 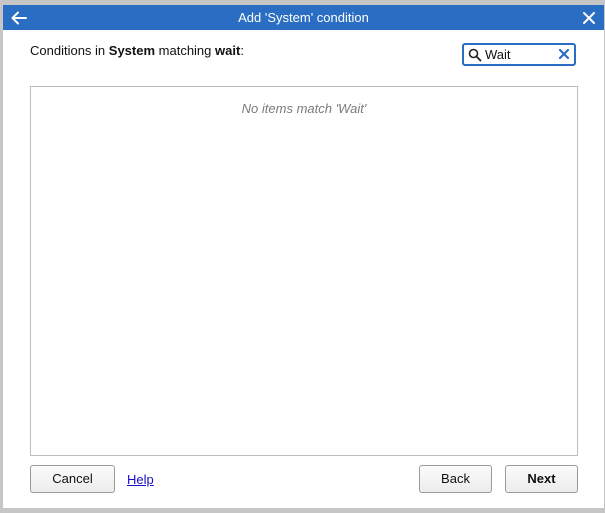 What do you see at coordinates (304, 108) in the screenshot?
I see `empty-results-message: No items match 'Wait'` at bounding box center [304, 108].